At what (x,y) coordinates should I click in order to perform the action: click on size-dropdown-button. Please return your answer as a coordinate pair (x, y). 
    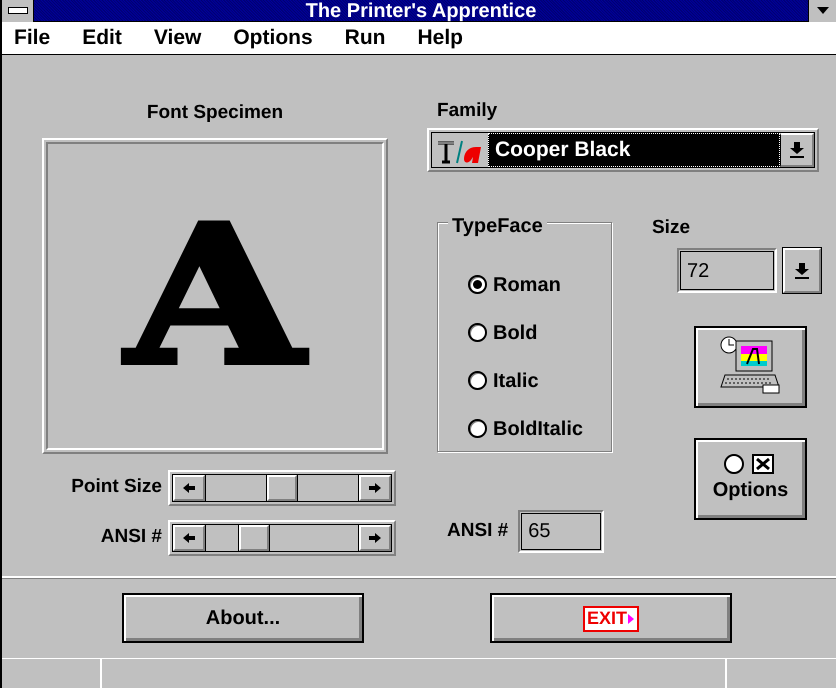
    Looking at the image, I should click on (802, 270).